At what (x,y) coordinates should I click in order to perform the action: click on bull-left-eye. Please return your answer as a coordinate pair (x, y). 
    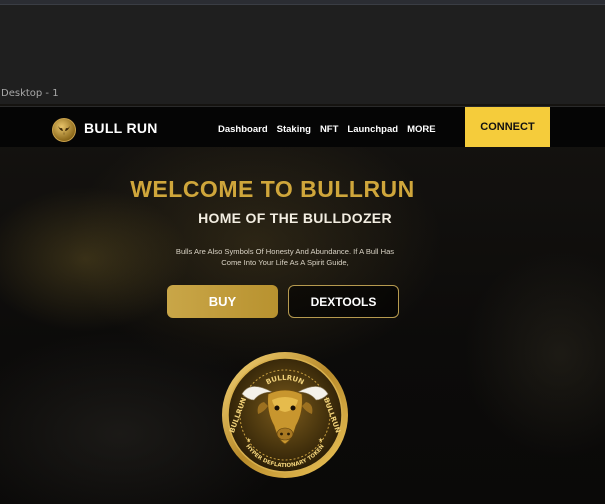
    Looking at the image, I should click on (277, 408).